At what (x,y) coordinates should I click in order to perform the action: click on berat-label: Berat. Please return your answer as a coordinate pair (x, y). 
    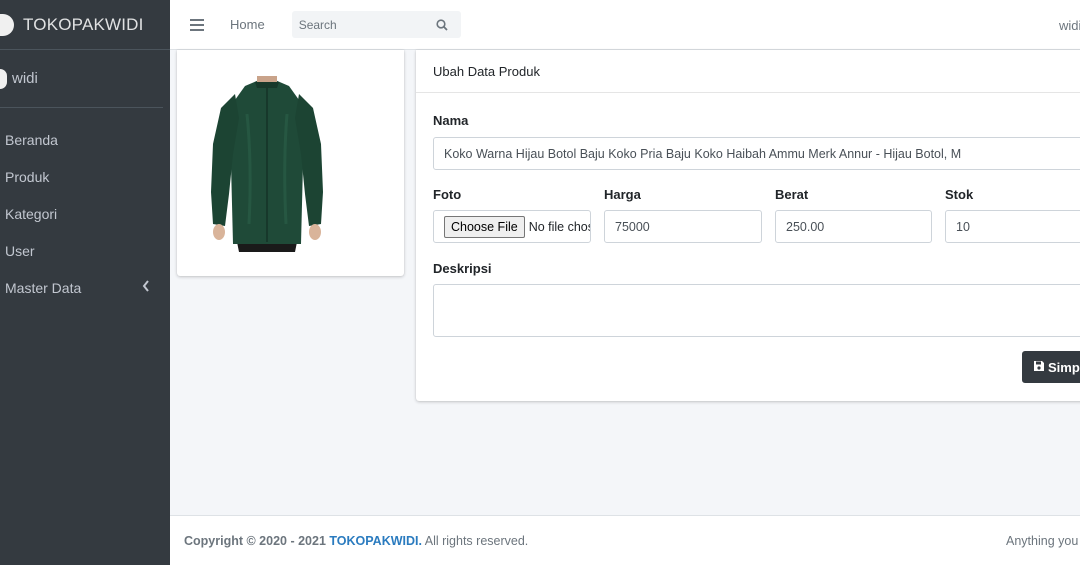
    Looking at the image, I should click on (792, 194).